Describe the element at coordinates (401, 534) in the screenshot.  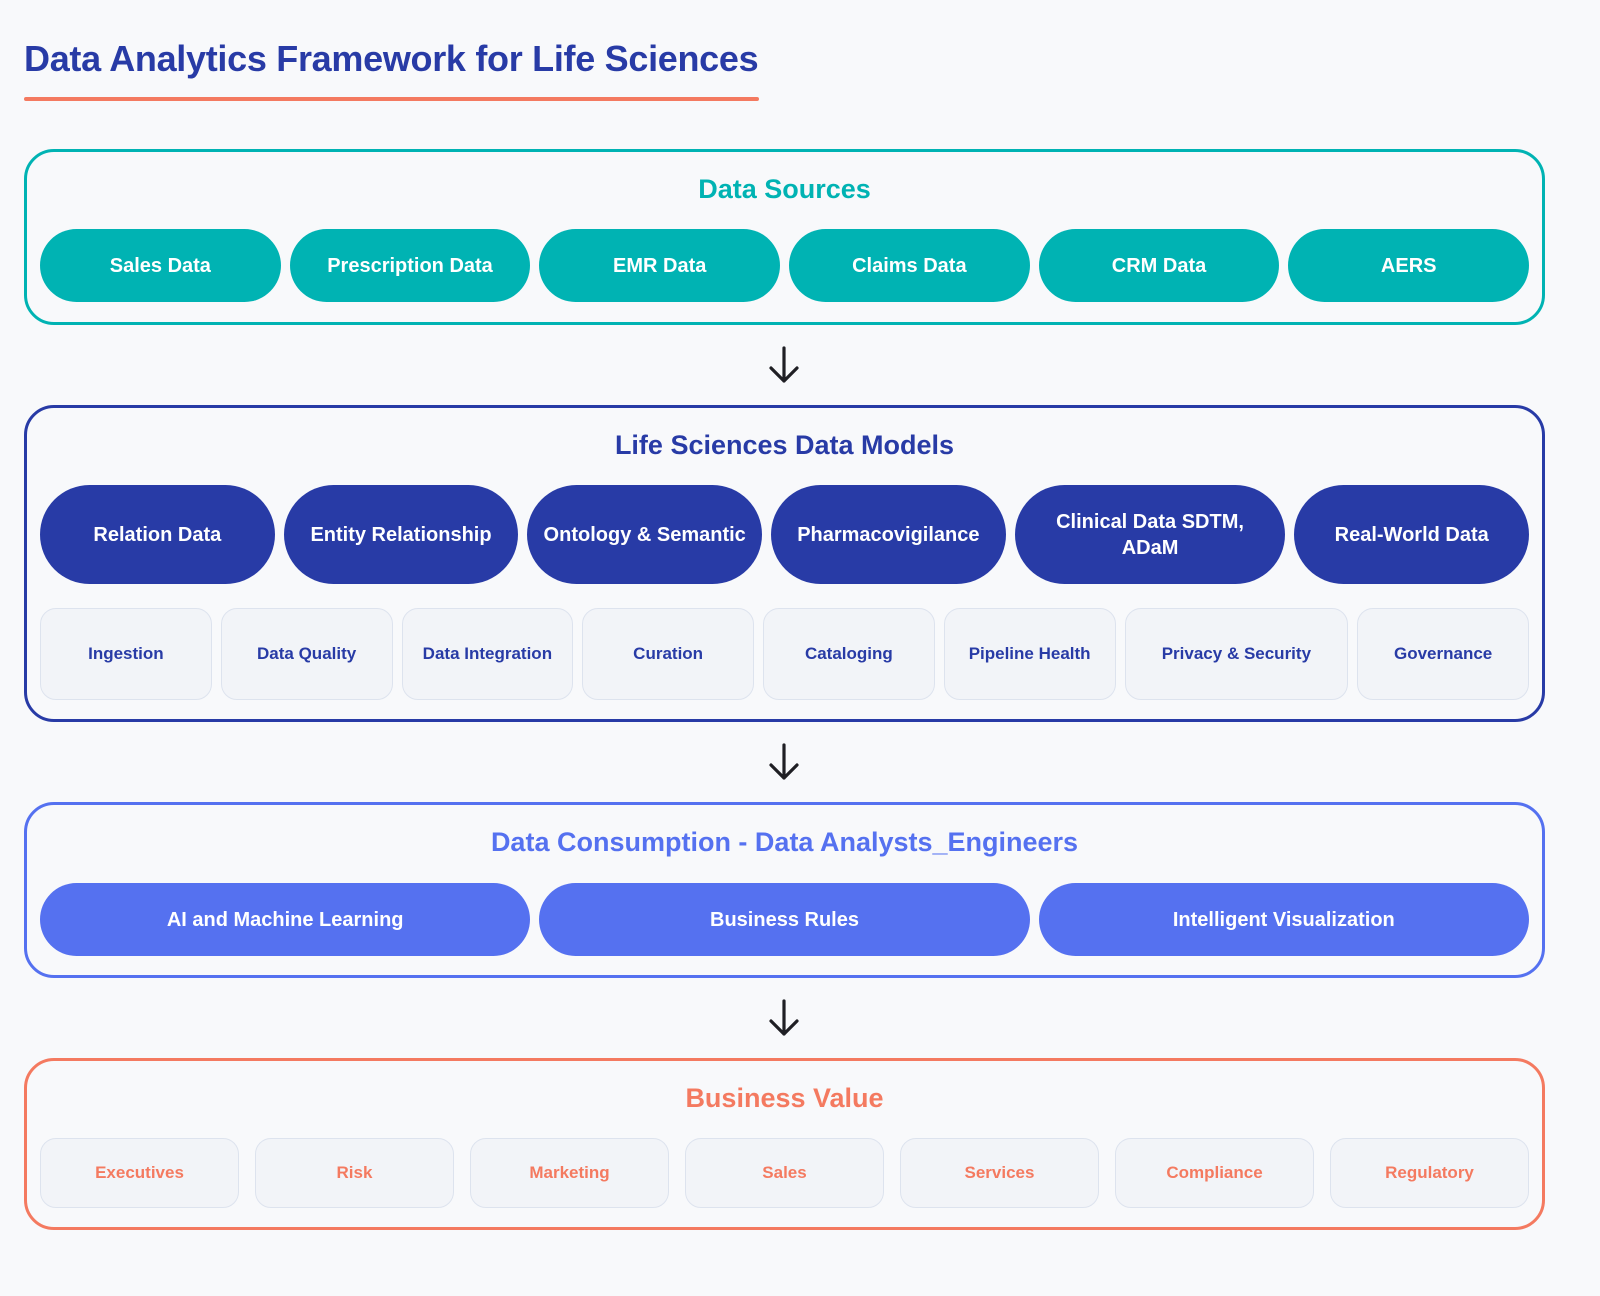
I see `model-entity-relationship: Entity Relationship` at that location.